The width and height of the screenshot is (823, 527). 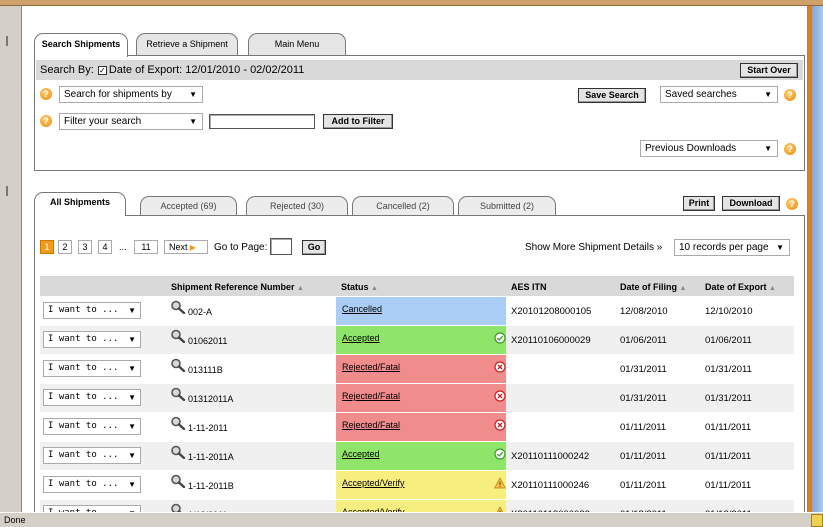 What do you see at coordinates (102, 70) in the screenshot?
I see `search-by-checkbox: ✓` at bounding box center [102, 70].